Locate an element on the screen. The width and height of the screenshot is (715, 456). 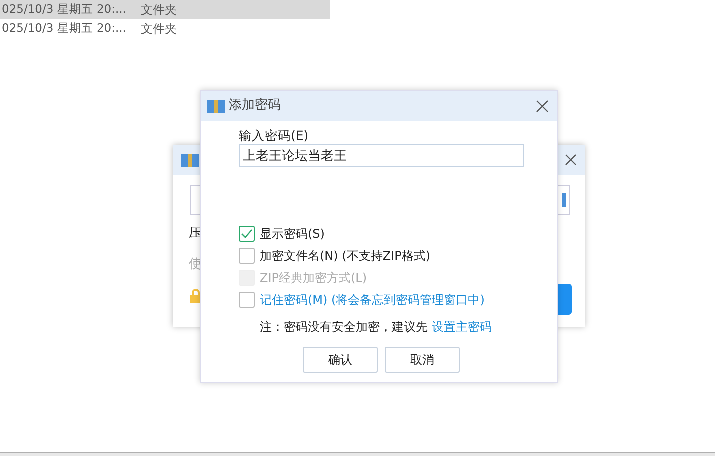
option-label: 加密文件名(N) (不支持ZIP格式) is located at coordinates (345, 256).